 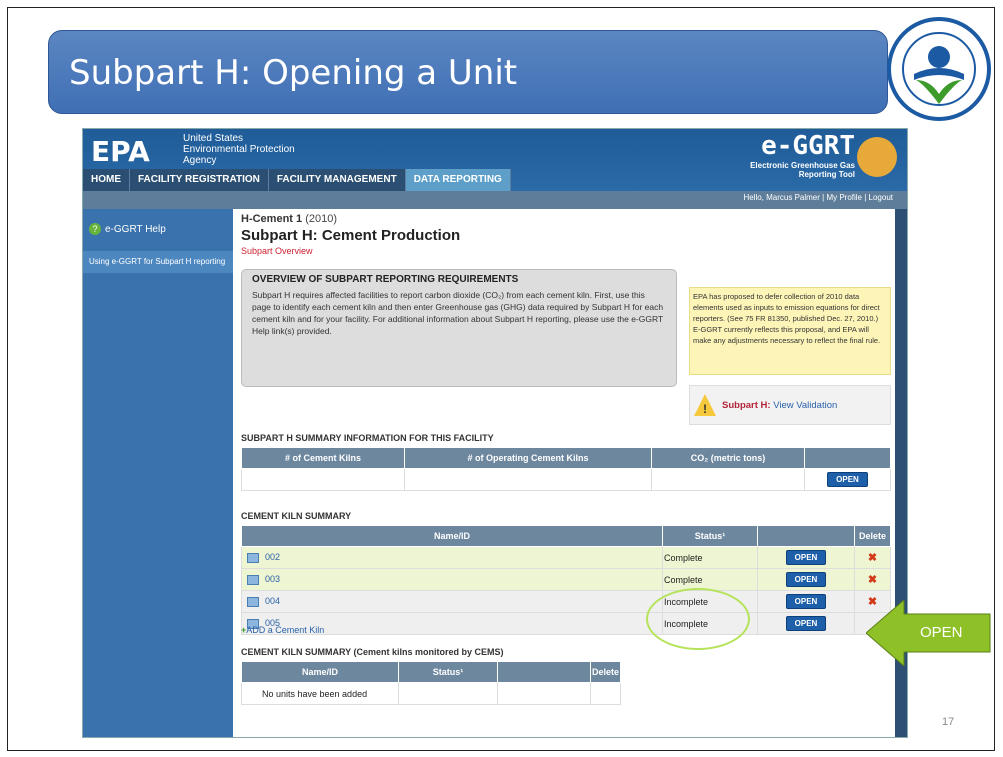 I want to click on highlight-circle, so click(x=698, y=619).